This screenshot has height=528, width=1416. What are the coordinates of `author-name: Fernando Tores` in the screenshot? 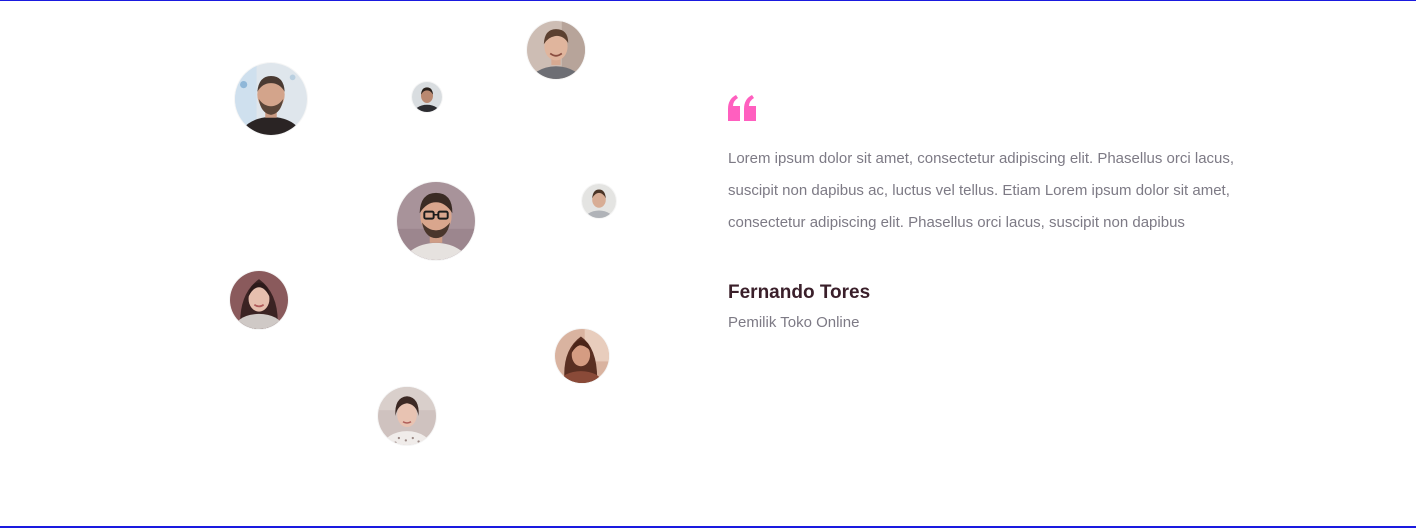 It's located at (799, 292).